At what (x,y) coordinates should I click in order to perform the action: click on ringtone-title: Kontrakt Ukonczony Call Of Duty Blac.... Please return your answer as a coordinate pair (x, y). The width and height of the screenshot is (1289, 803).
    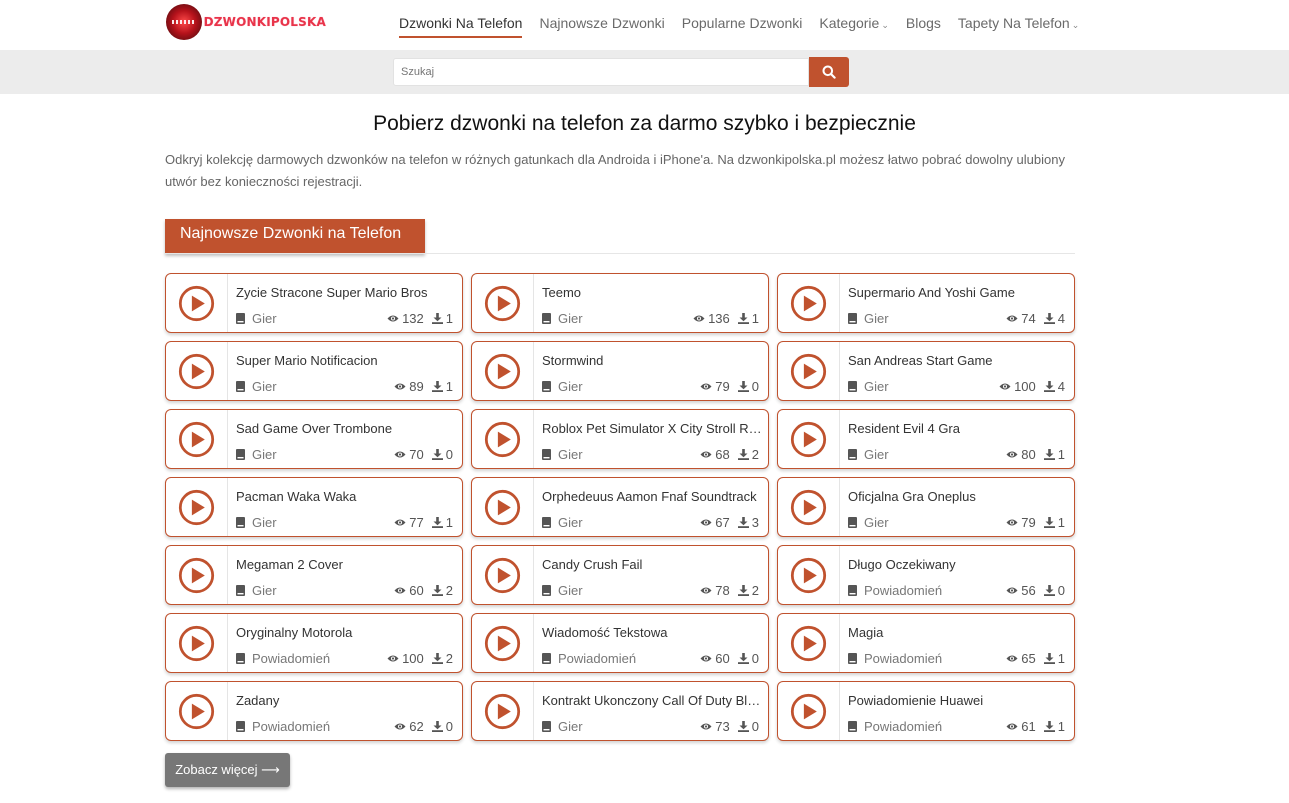
    Looking at the image, I should click on (653, 700).